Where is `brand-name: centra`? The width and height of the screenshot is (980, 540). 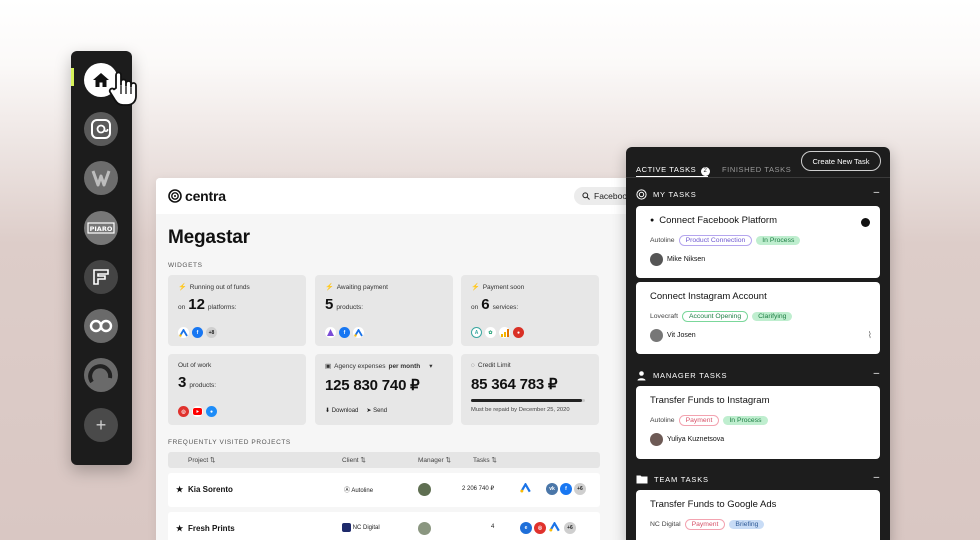 brand-name: centra is located at coordinates (205, 196).